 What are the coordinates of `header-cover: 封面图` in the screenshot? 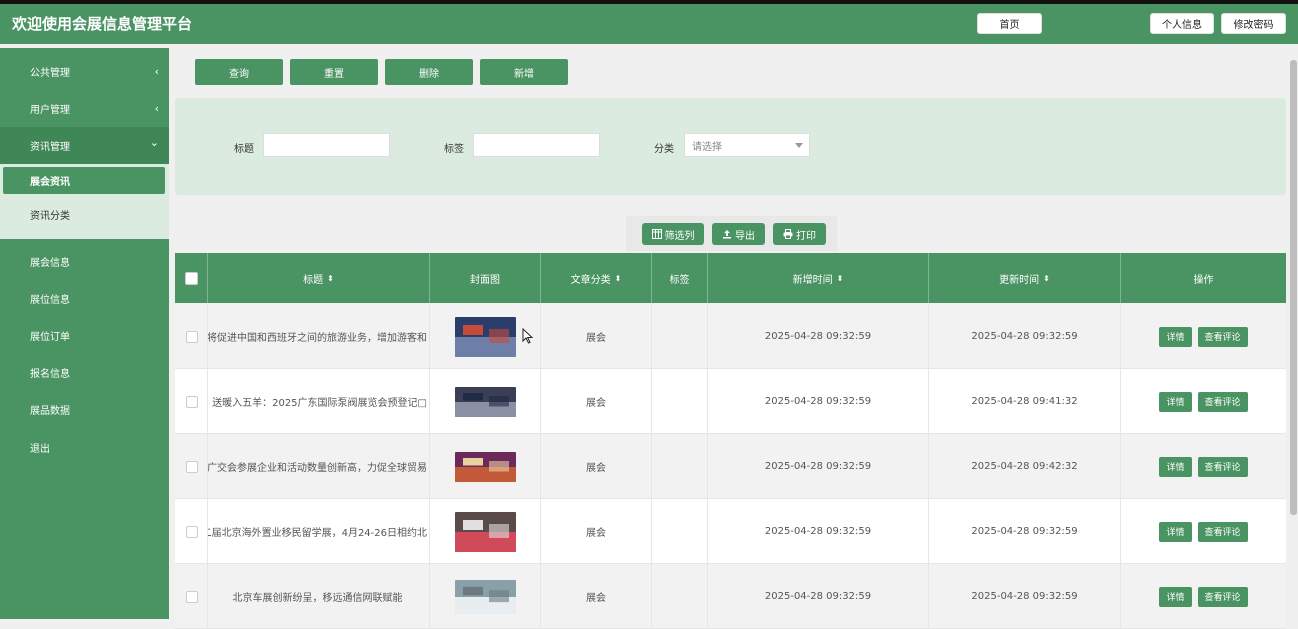 It's located at (485, 278).